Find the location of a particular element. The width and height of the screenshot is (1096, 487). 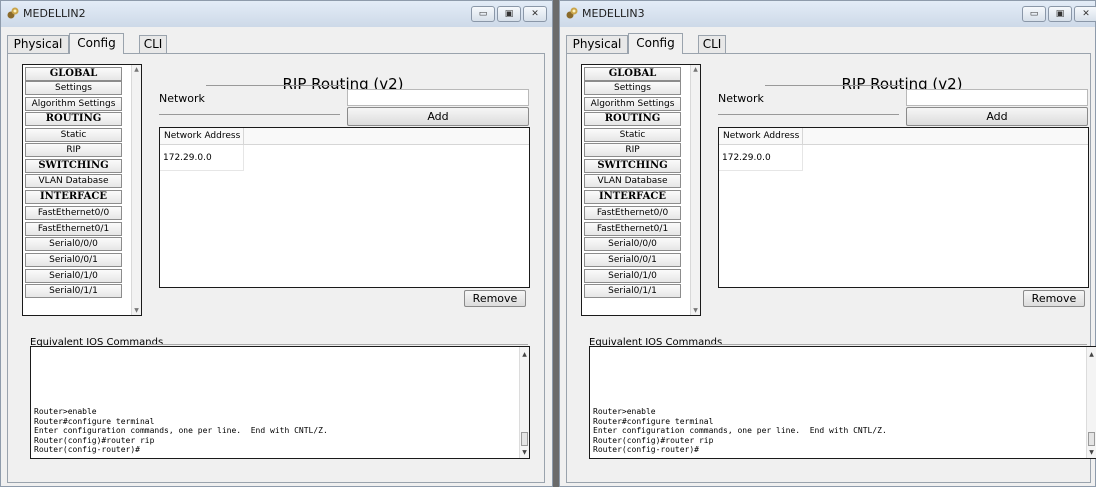

title-bar: MEDELLIN3 ▭ ▣ ✕ is located at coordinates (828, 14).